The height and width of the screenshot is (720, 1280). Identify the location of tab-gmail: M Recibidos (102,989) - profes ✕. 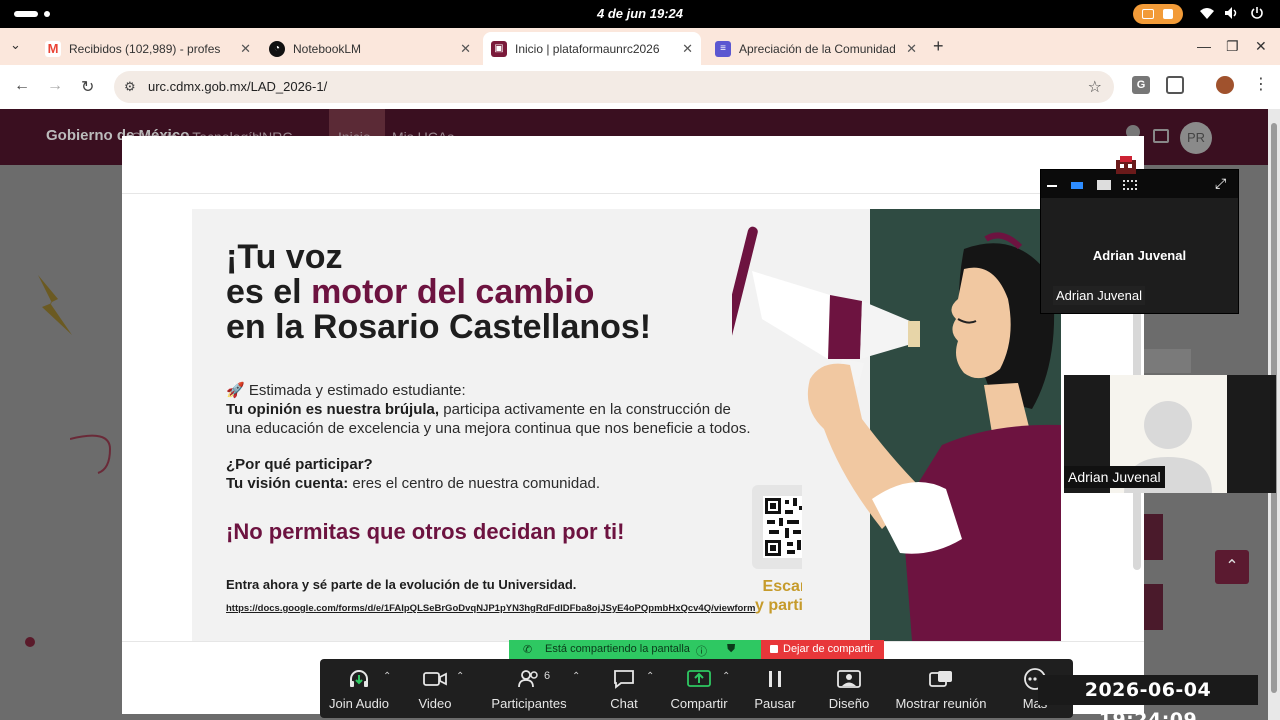
(148, 48).